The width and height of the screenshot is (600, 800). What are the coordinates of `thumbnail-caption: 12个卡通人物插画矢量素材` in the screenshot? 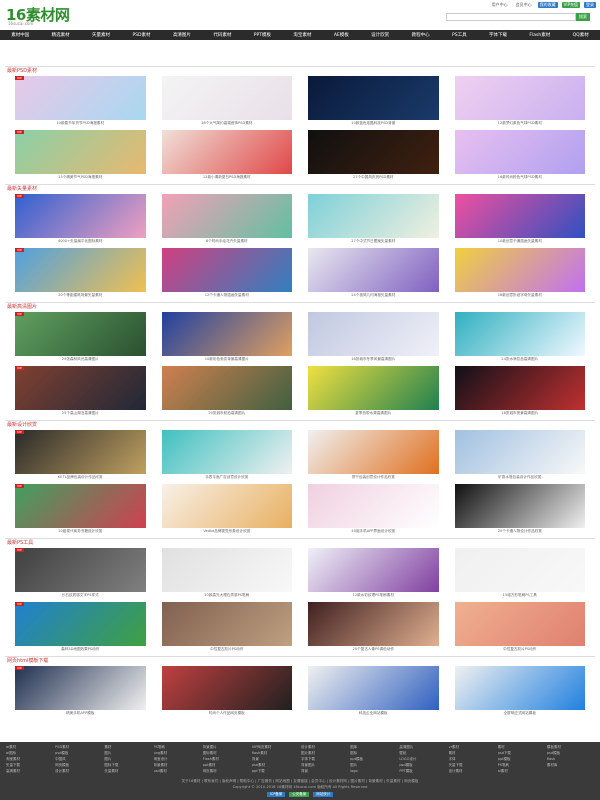 It's located at (227, 295).